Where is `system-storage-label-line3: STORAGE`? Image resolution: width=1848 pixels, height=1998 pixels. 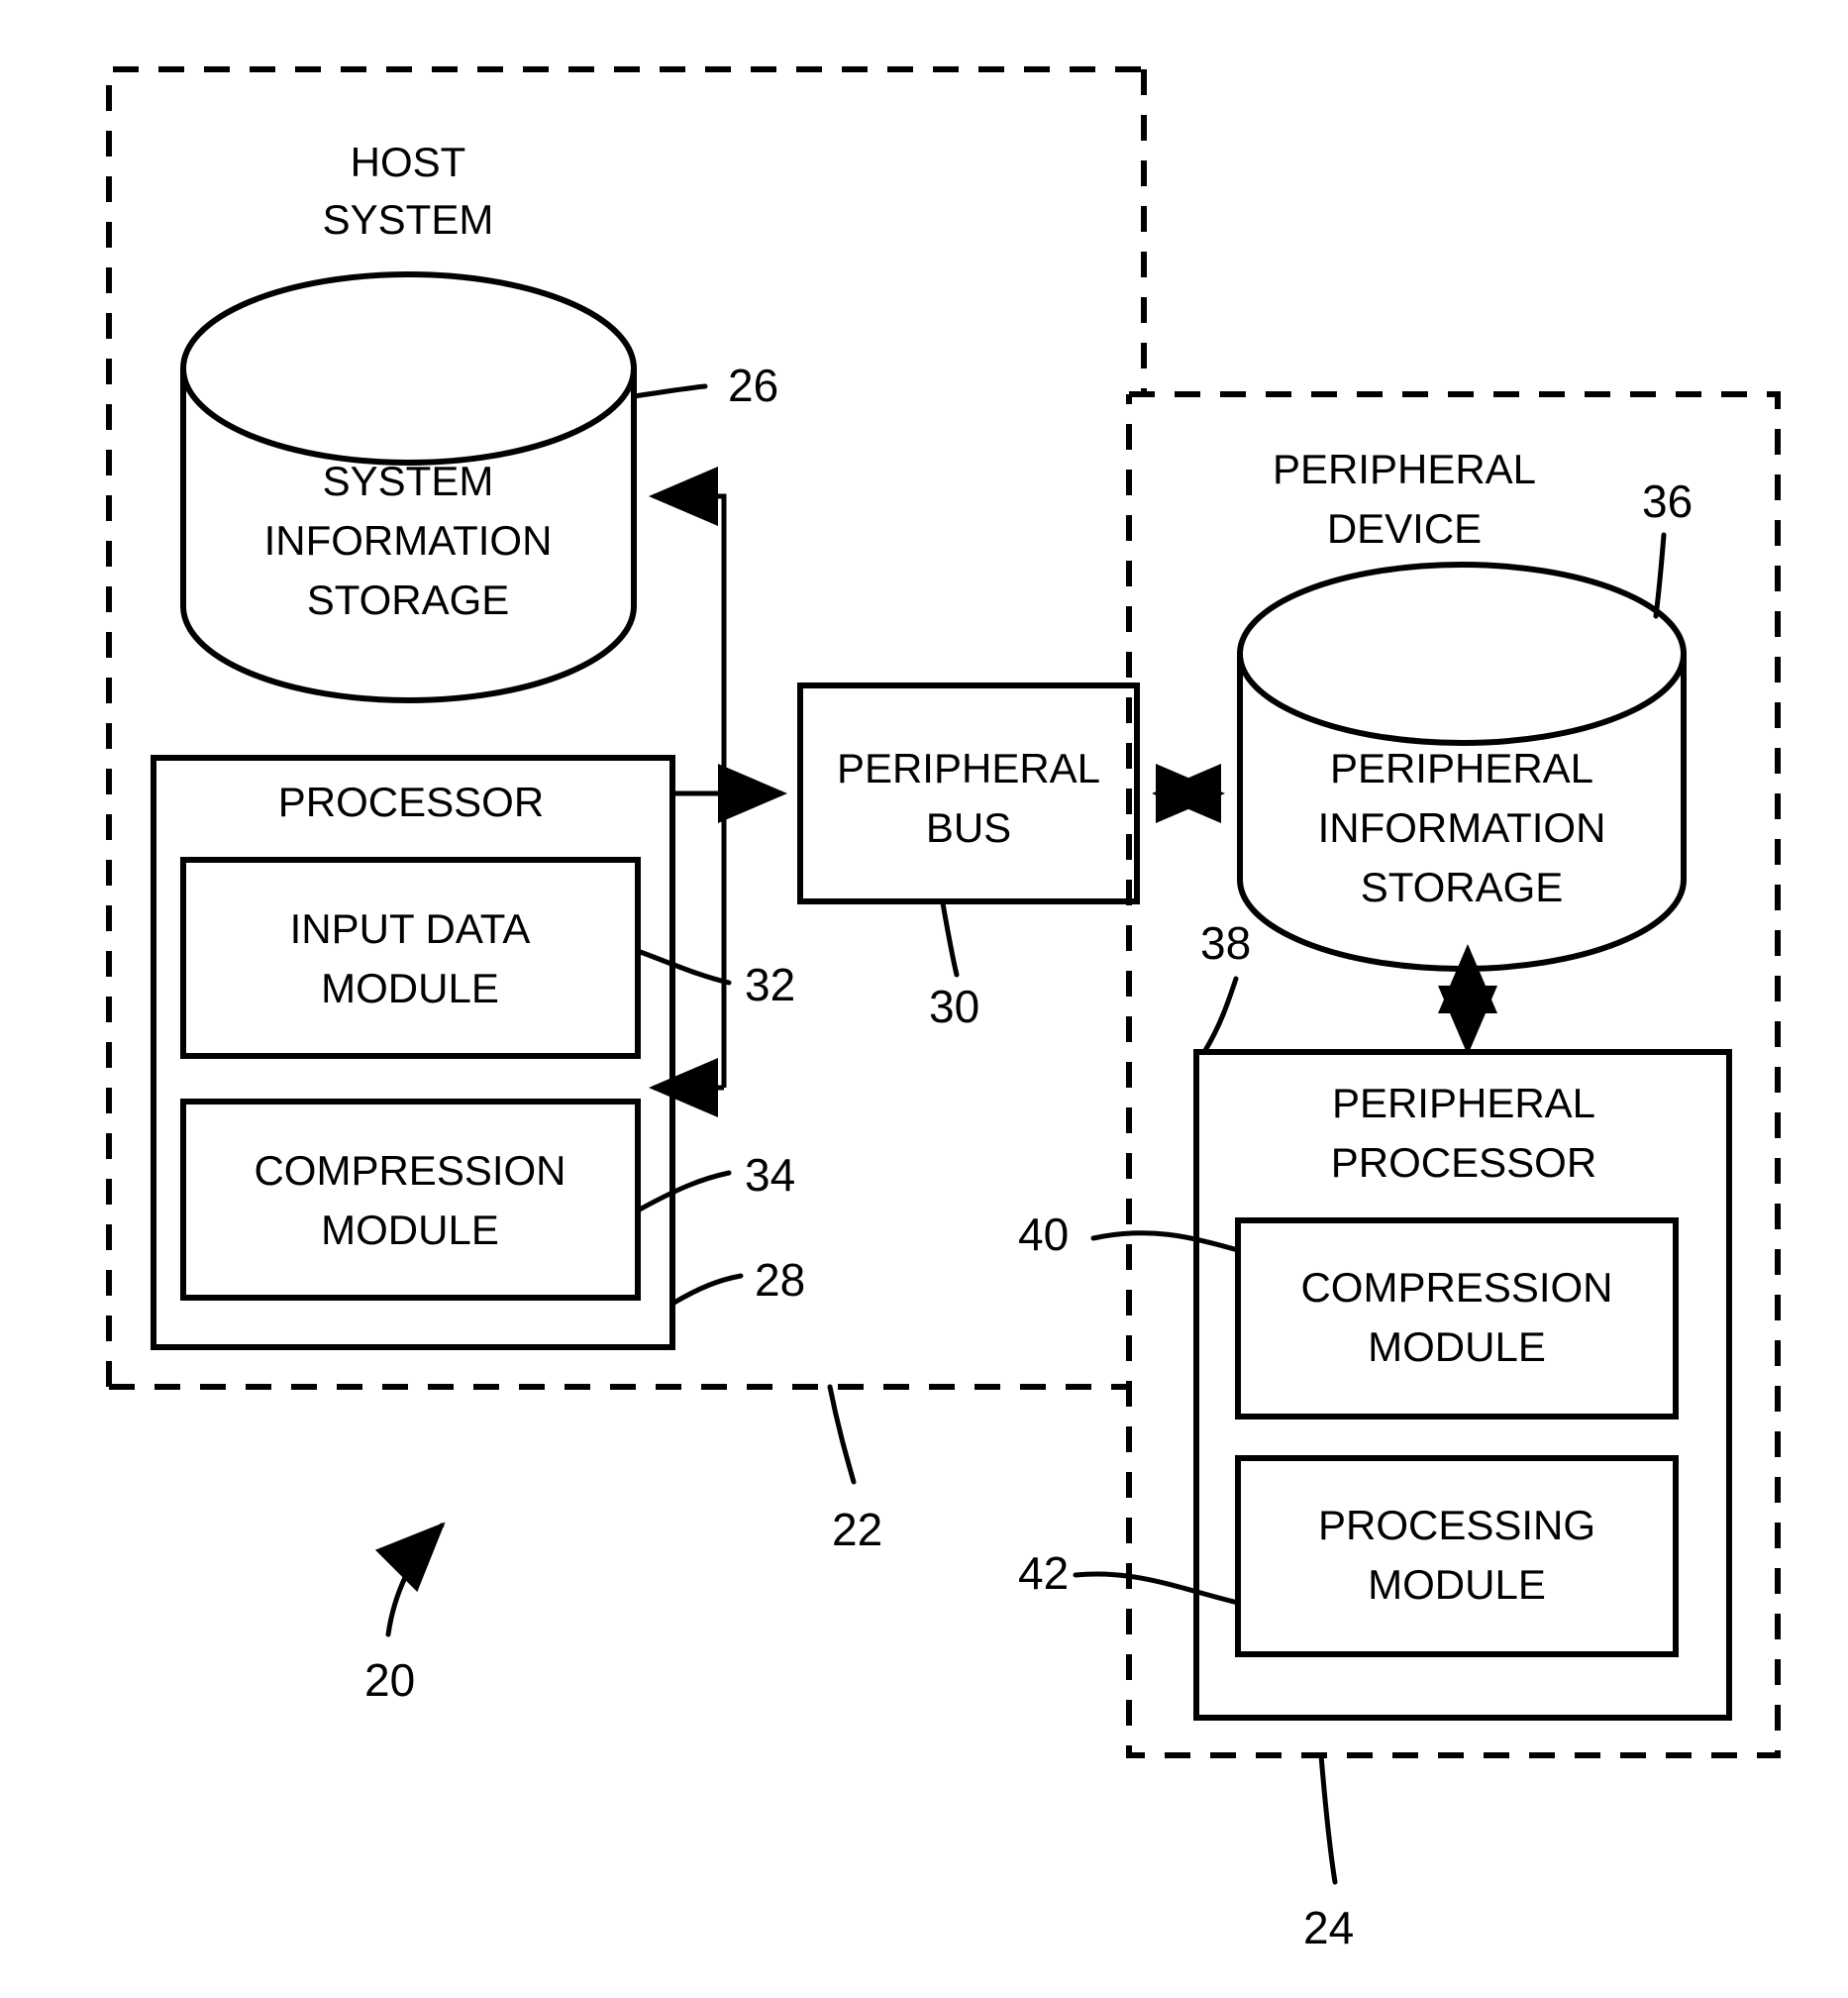
system-storage-label-line3: STORAGE is located at coordinates (409, 600).